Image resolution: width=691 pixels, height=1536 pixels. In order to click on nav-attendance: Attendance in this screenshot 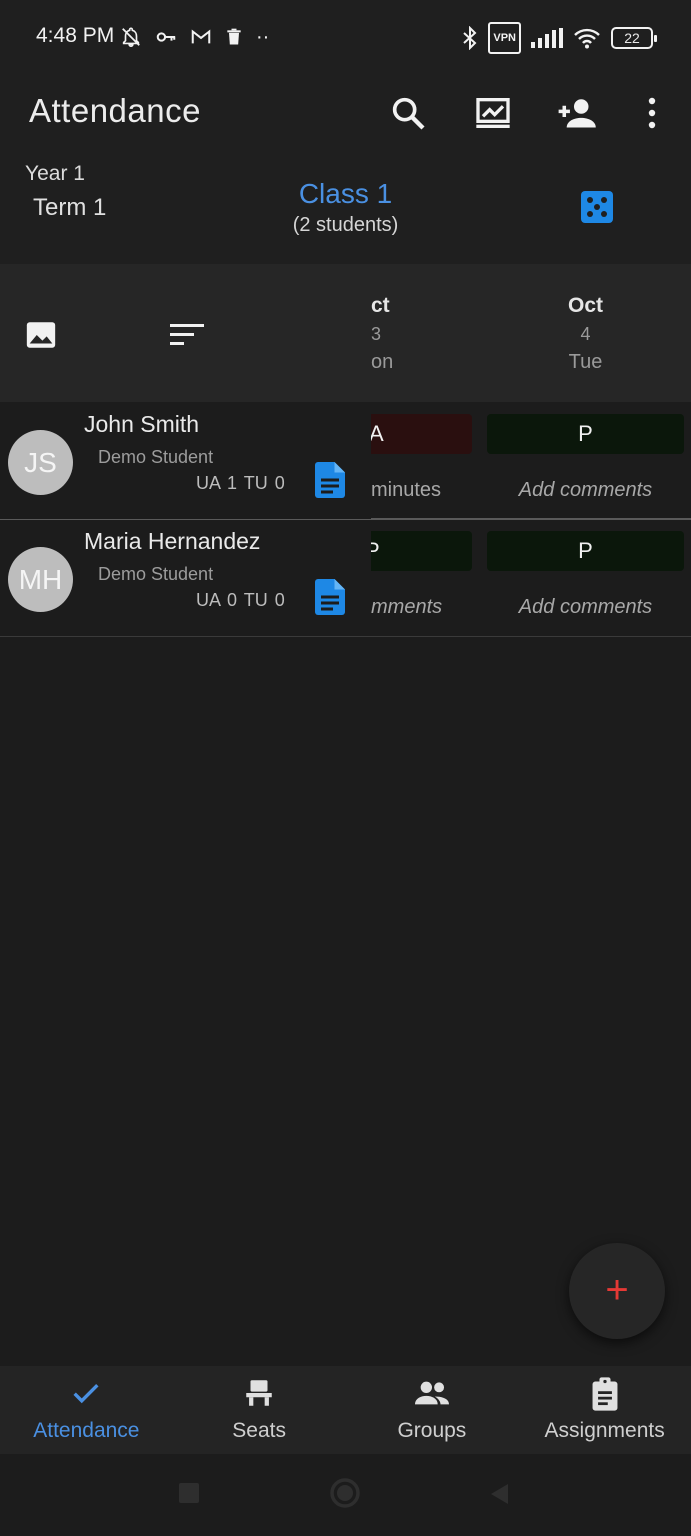, I will do `click(86, 1410)`.